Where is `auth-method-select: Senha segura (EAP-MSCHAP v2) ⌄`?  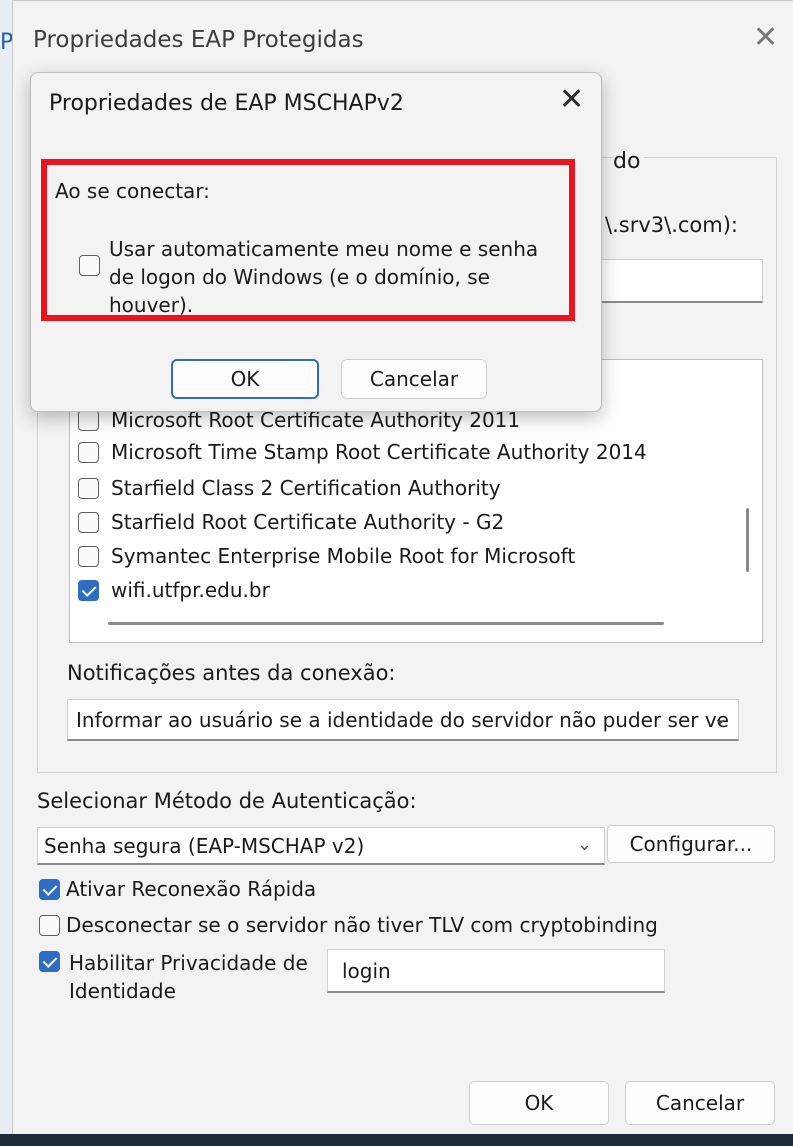
auth-method-select: Senha segura (EAP-MSCHAP v2) ⌄ is located at coordinates (321, 846).